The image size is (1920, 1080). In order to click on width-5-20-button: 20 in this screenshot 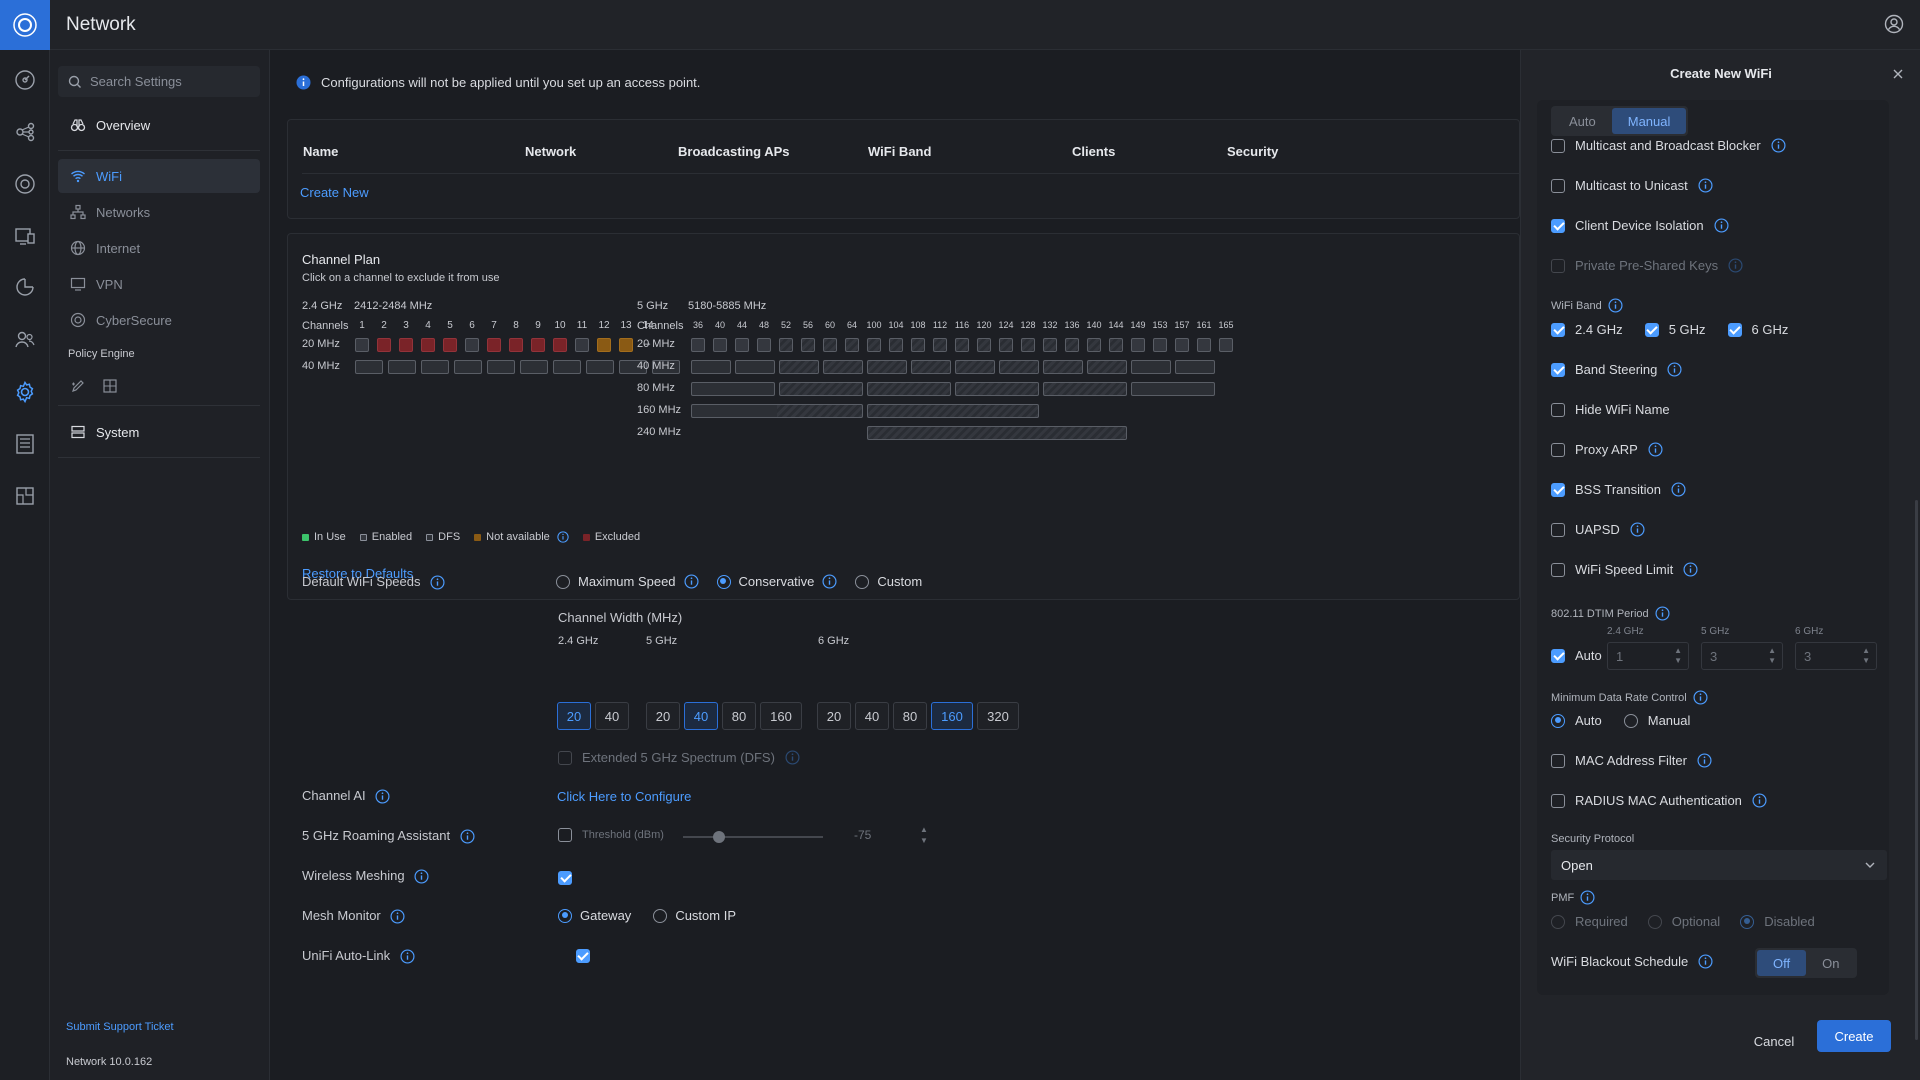, I will do `click(663, 716)`.